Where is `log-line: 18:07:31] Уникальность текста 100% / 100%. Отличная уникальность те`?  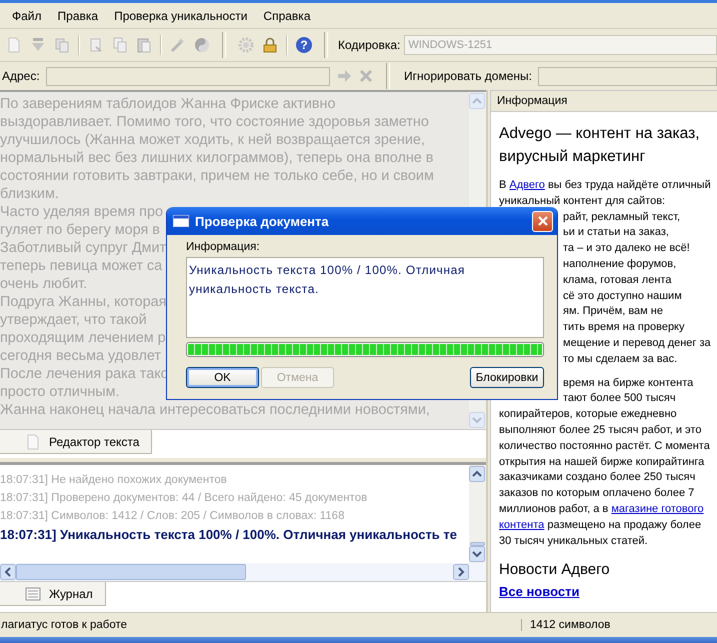
log-line: 18:07:31] Уникальность текста 100% / 100%. Отличная уникальность те is located at coordinates (229, 535).